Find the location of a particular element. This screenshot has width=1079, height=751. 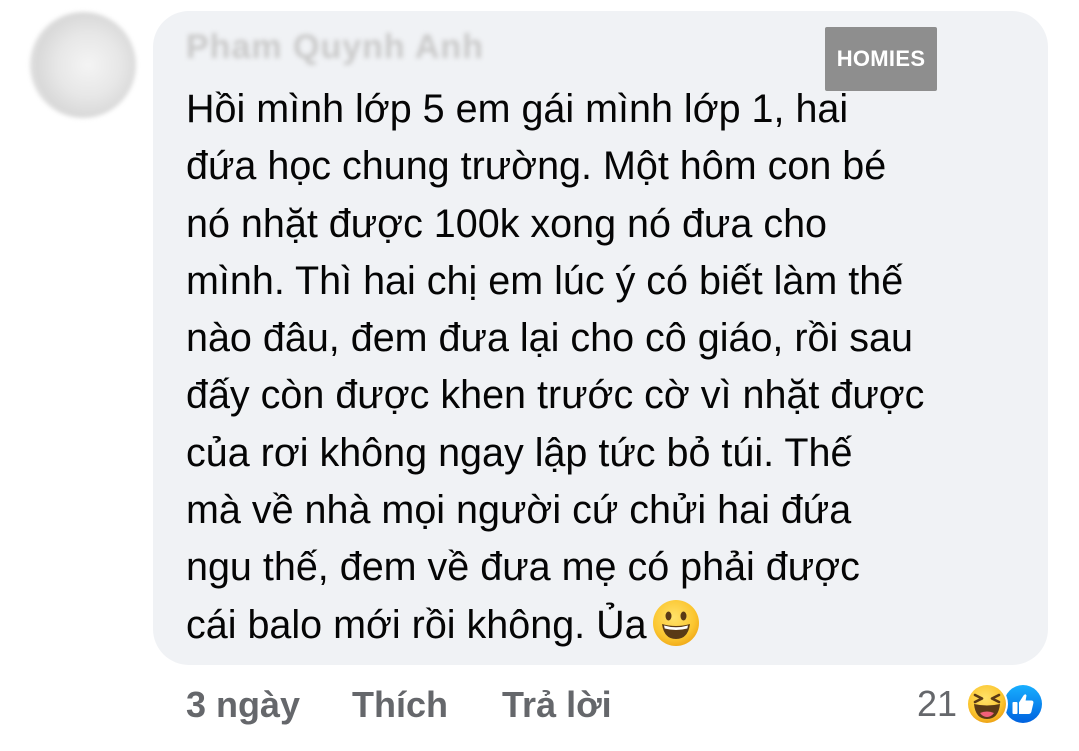

comment-line: cái balo mới rồi không. Ủa is located at coordinates (416, 624).